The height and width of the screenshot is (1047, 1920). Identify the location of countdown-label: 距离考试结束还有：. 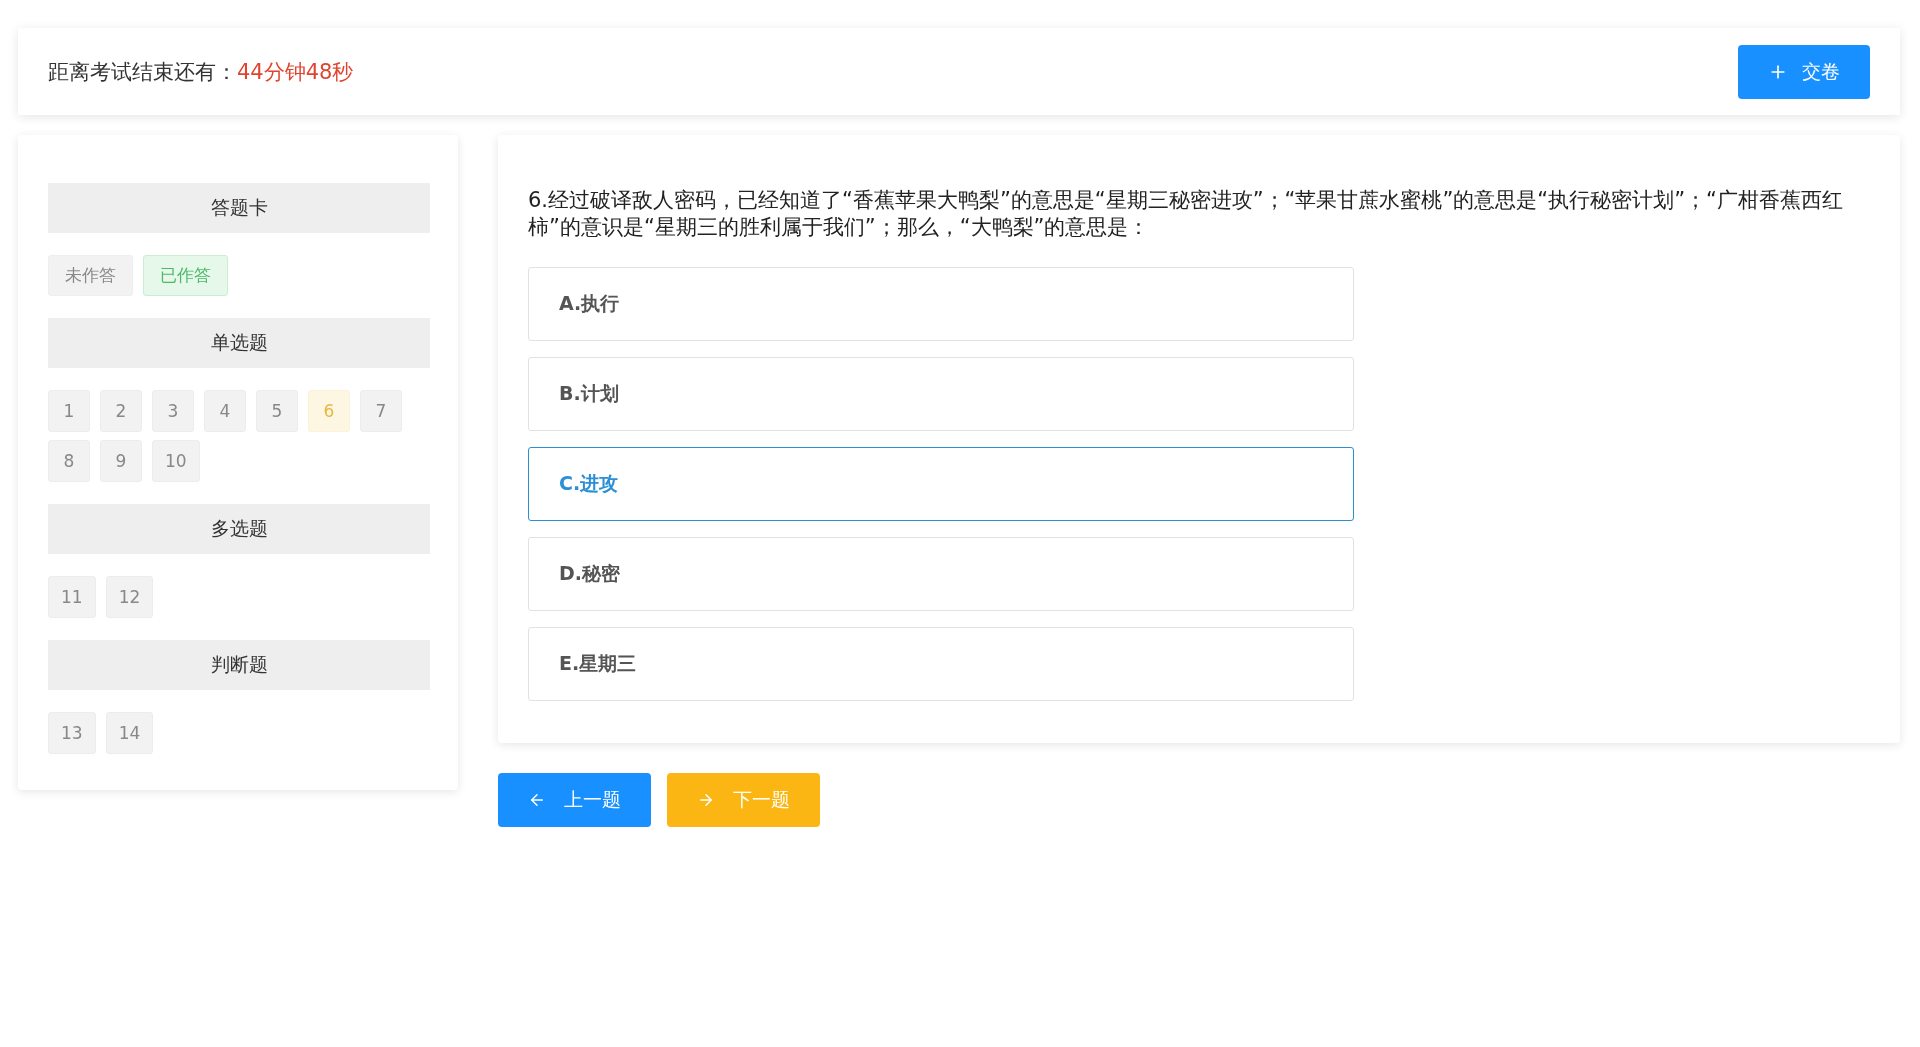
(142, 72).